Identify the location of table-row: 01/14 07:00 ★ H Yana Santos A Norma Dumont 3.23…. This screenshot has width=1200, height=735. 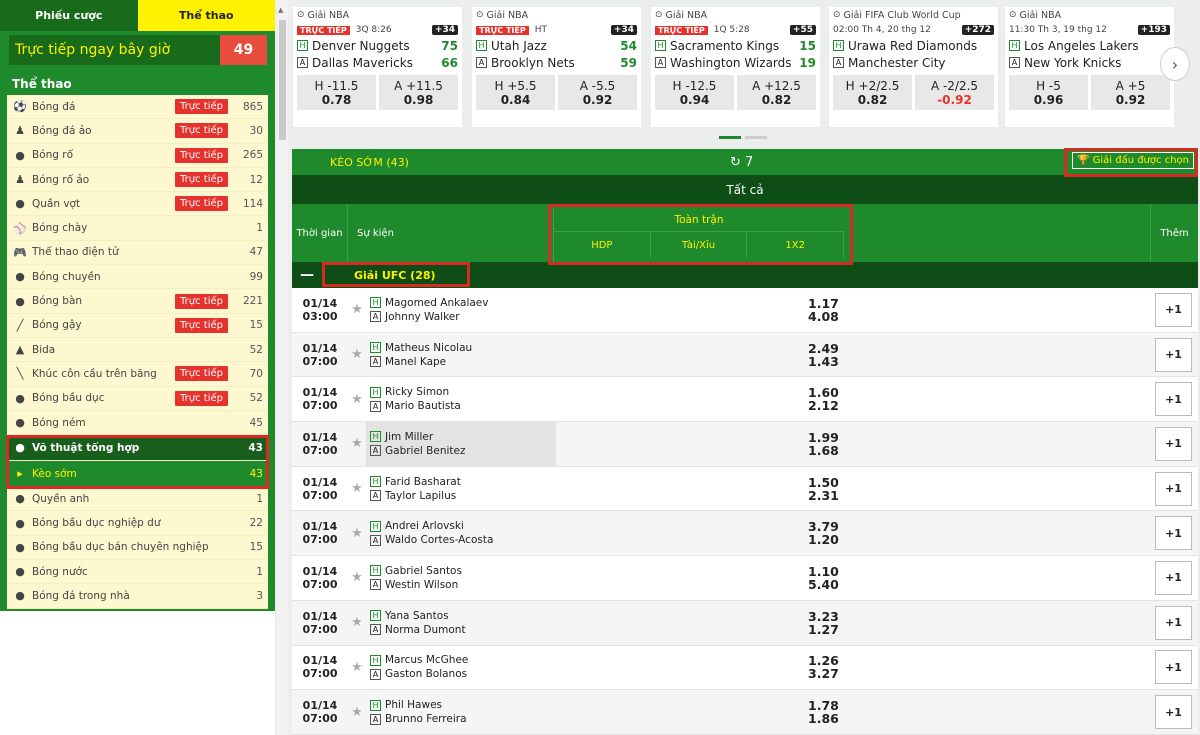
(745, 623).